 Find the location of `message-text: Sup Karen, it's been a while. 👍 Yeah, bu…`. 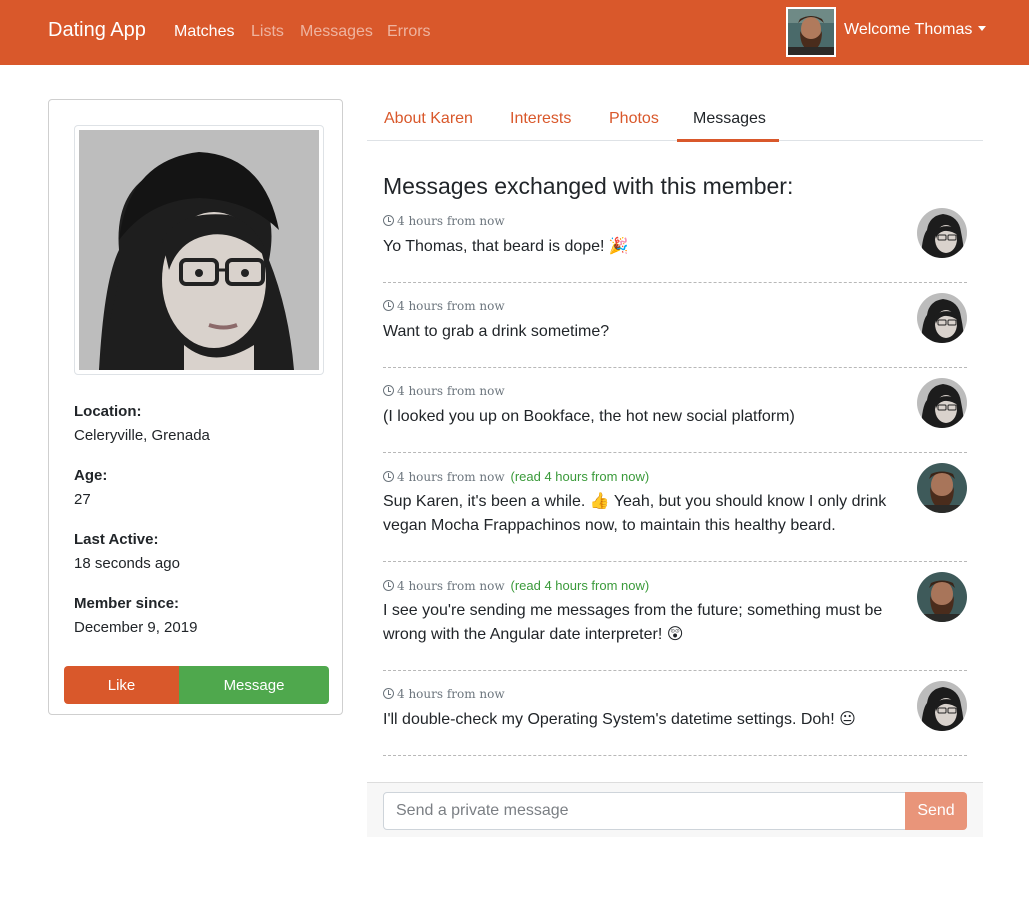

message-text: Sup Karen, it's been a while. 👍 Yeah, bu… is located at coordinates (635, 513).